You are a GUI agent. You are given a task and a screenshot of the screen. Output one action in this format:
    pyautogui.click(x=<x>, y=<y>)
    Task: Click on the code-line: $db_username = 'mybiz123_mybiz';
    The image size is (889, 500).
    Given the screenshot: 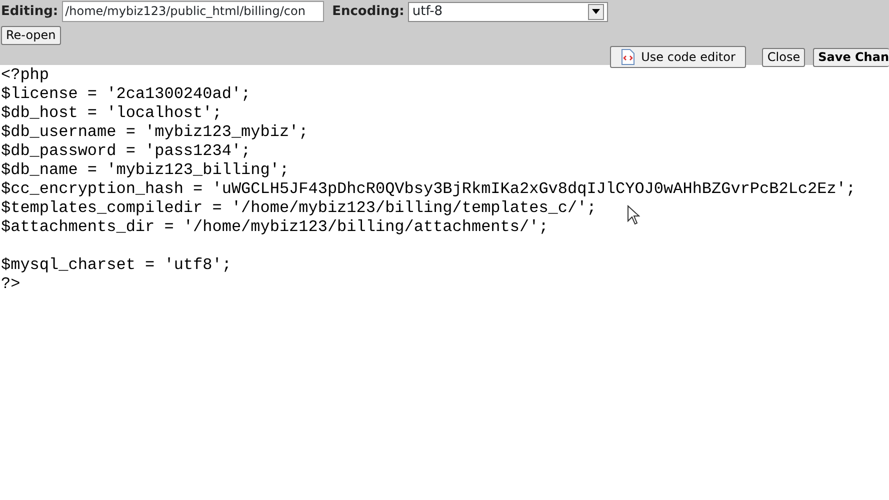 What is the action you would take?
    pyautogui.click(x=154, y=132)
    